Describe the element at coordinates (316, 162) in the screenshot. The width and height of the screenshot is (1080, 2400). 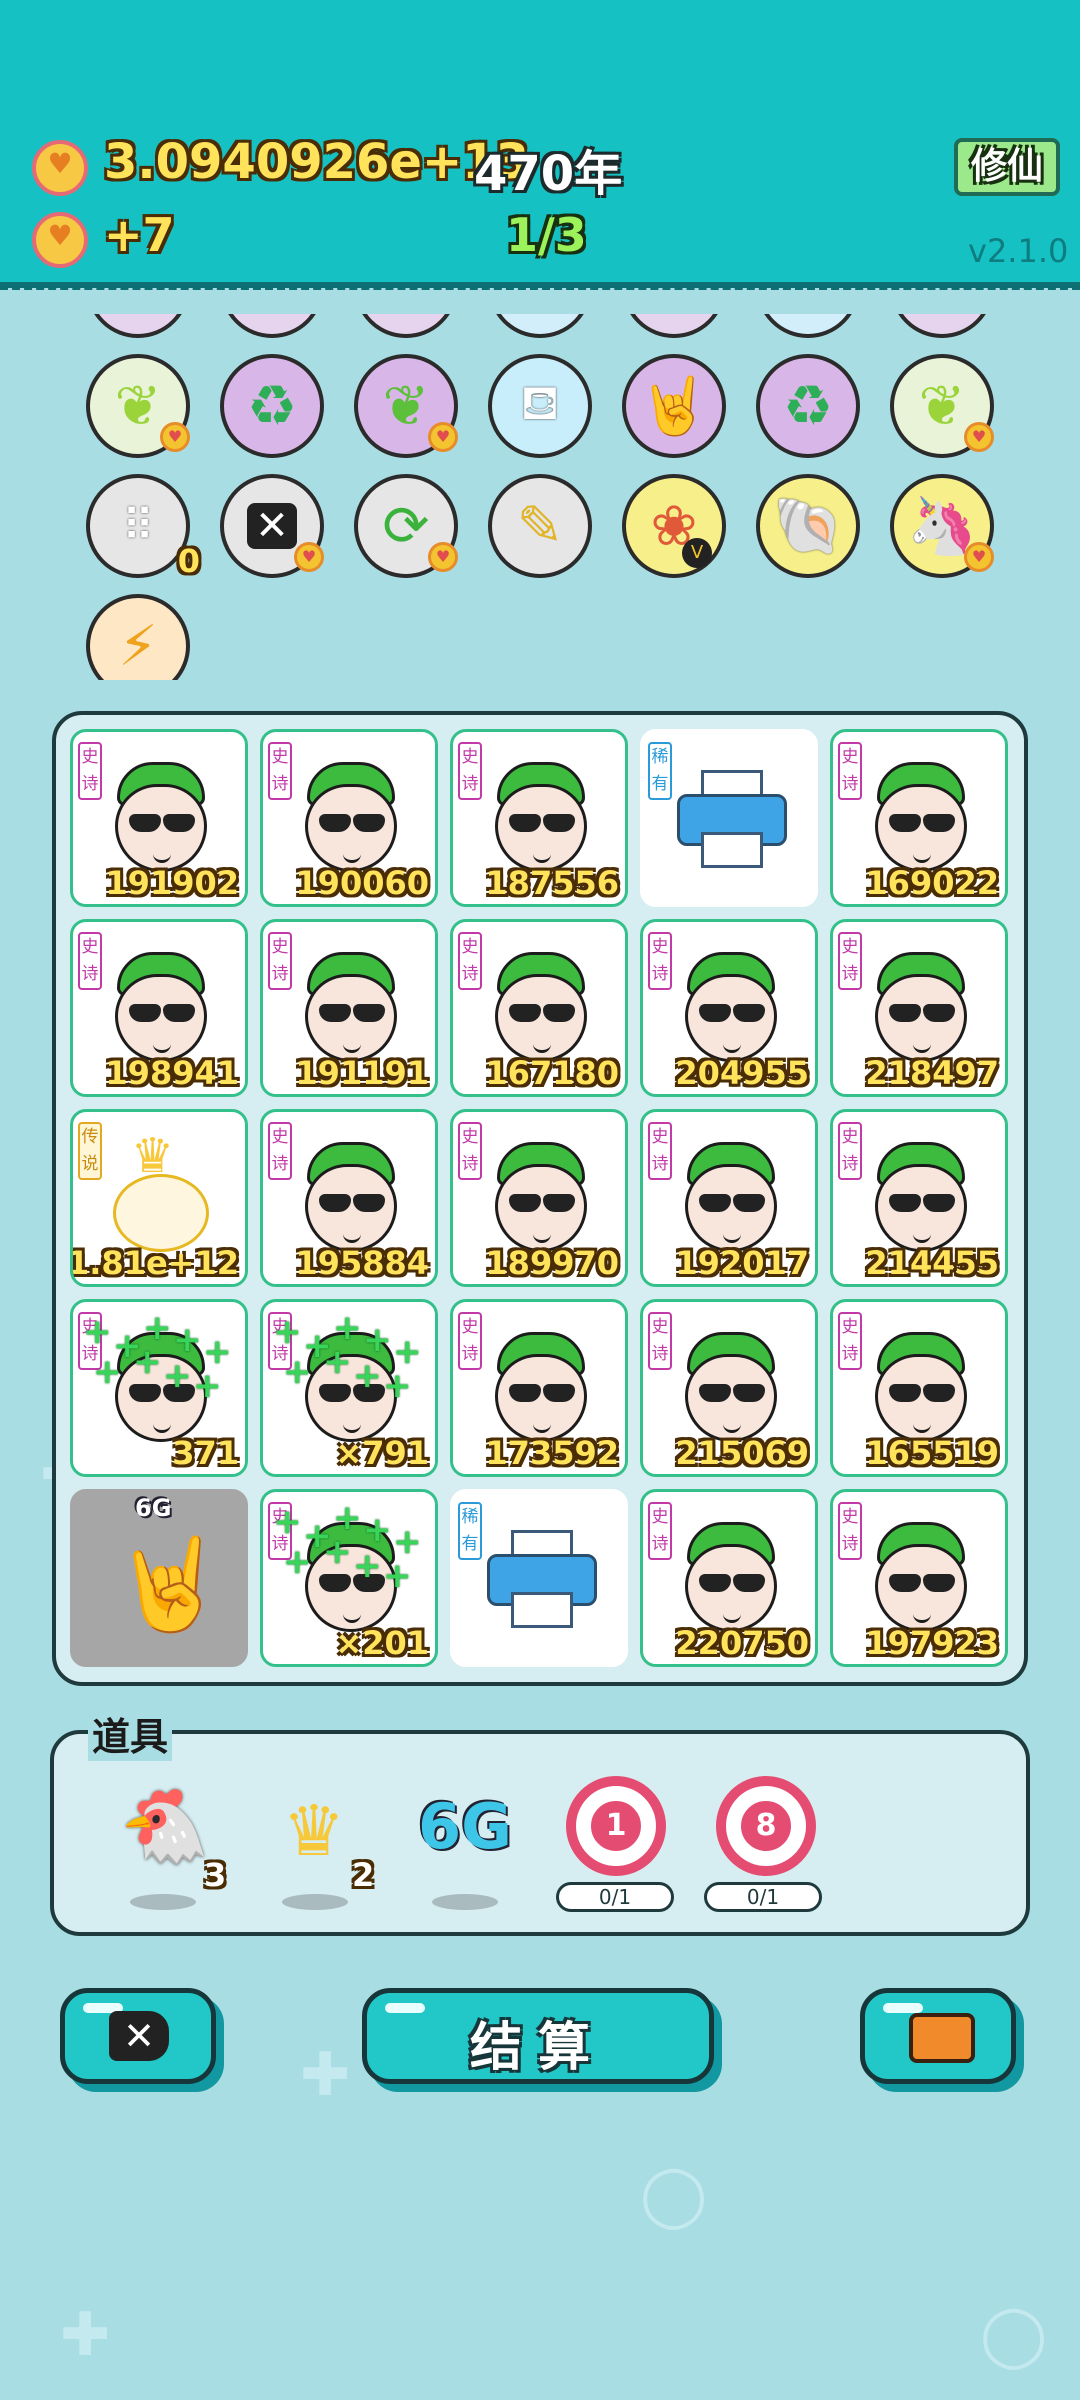
I see `coin-balance: 3.0940926e+13` at that location.